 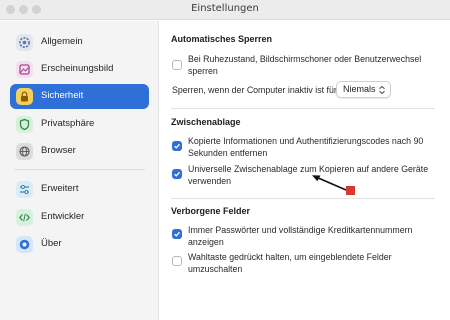 I want to click on title-bar: Einstellungen, so click(x=225, y=10).